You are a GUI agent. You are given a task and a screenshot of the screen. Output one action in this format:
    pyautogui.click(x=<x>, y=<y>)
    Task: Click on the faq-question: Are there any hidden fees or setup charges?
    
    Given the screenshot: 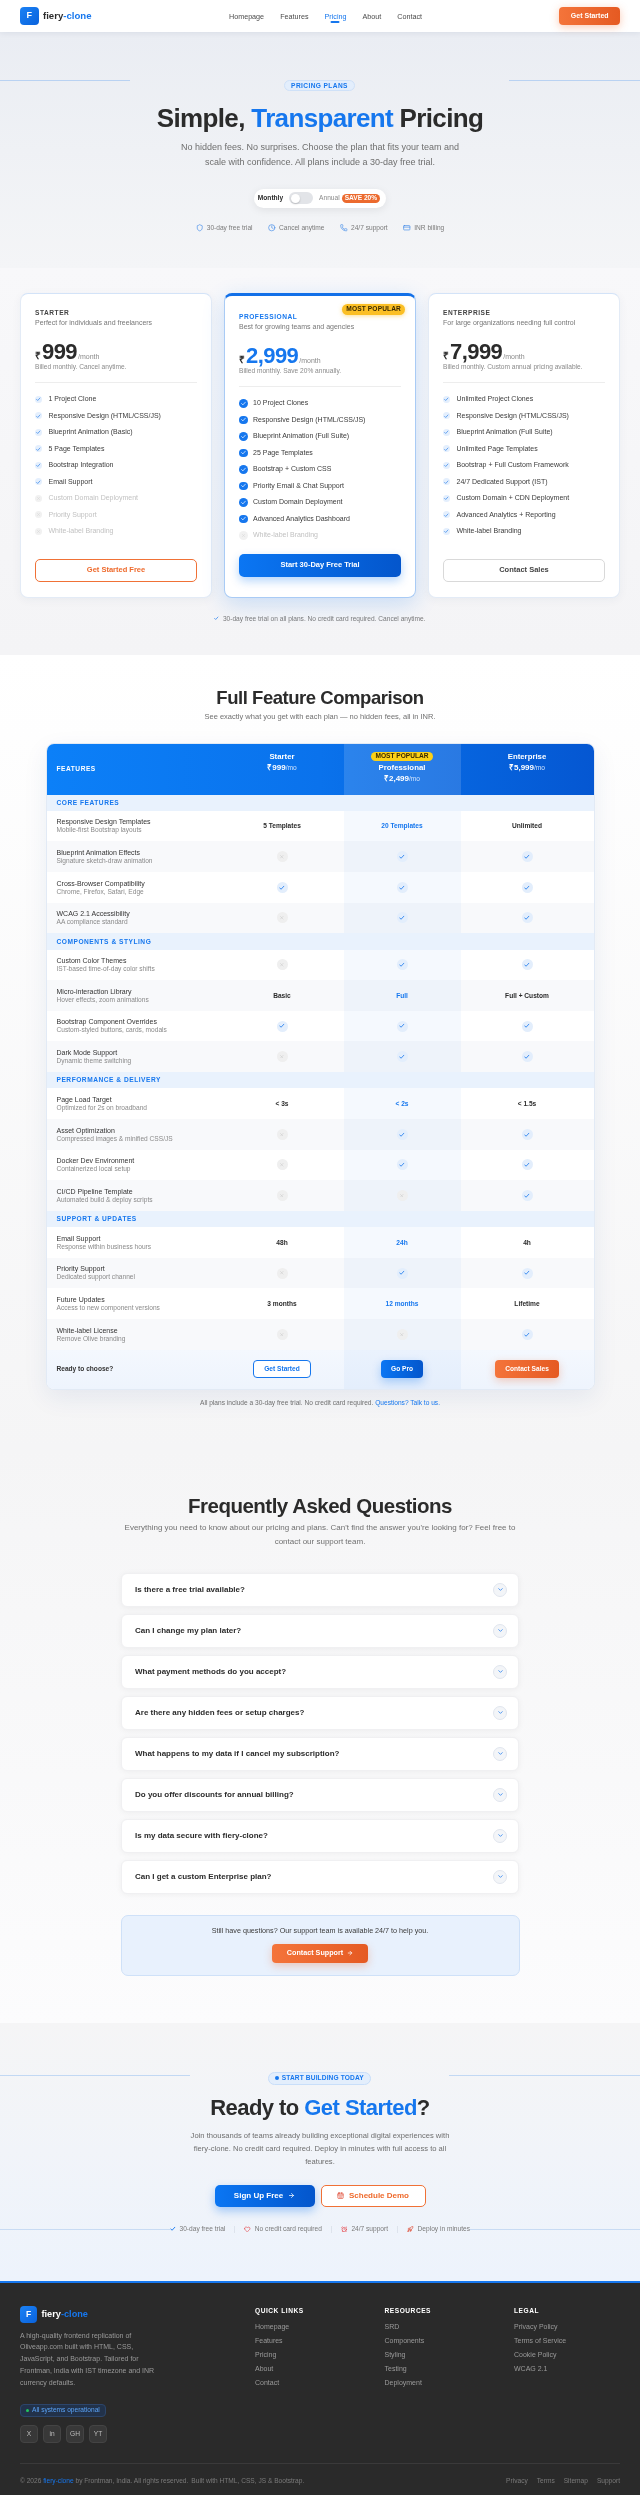 What is the action you would take?
    pyautogui.click(x=320, y=1712)
    